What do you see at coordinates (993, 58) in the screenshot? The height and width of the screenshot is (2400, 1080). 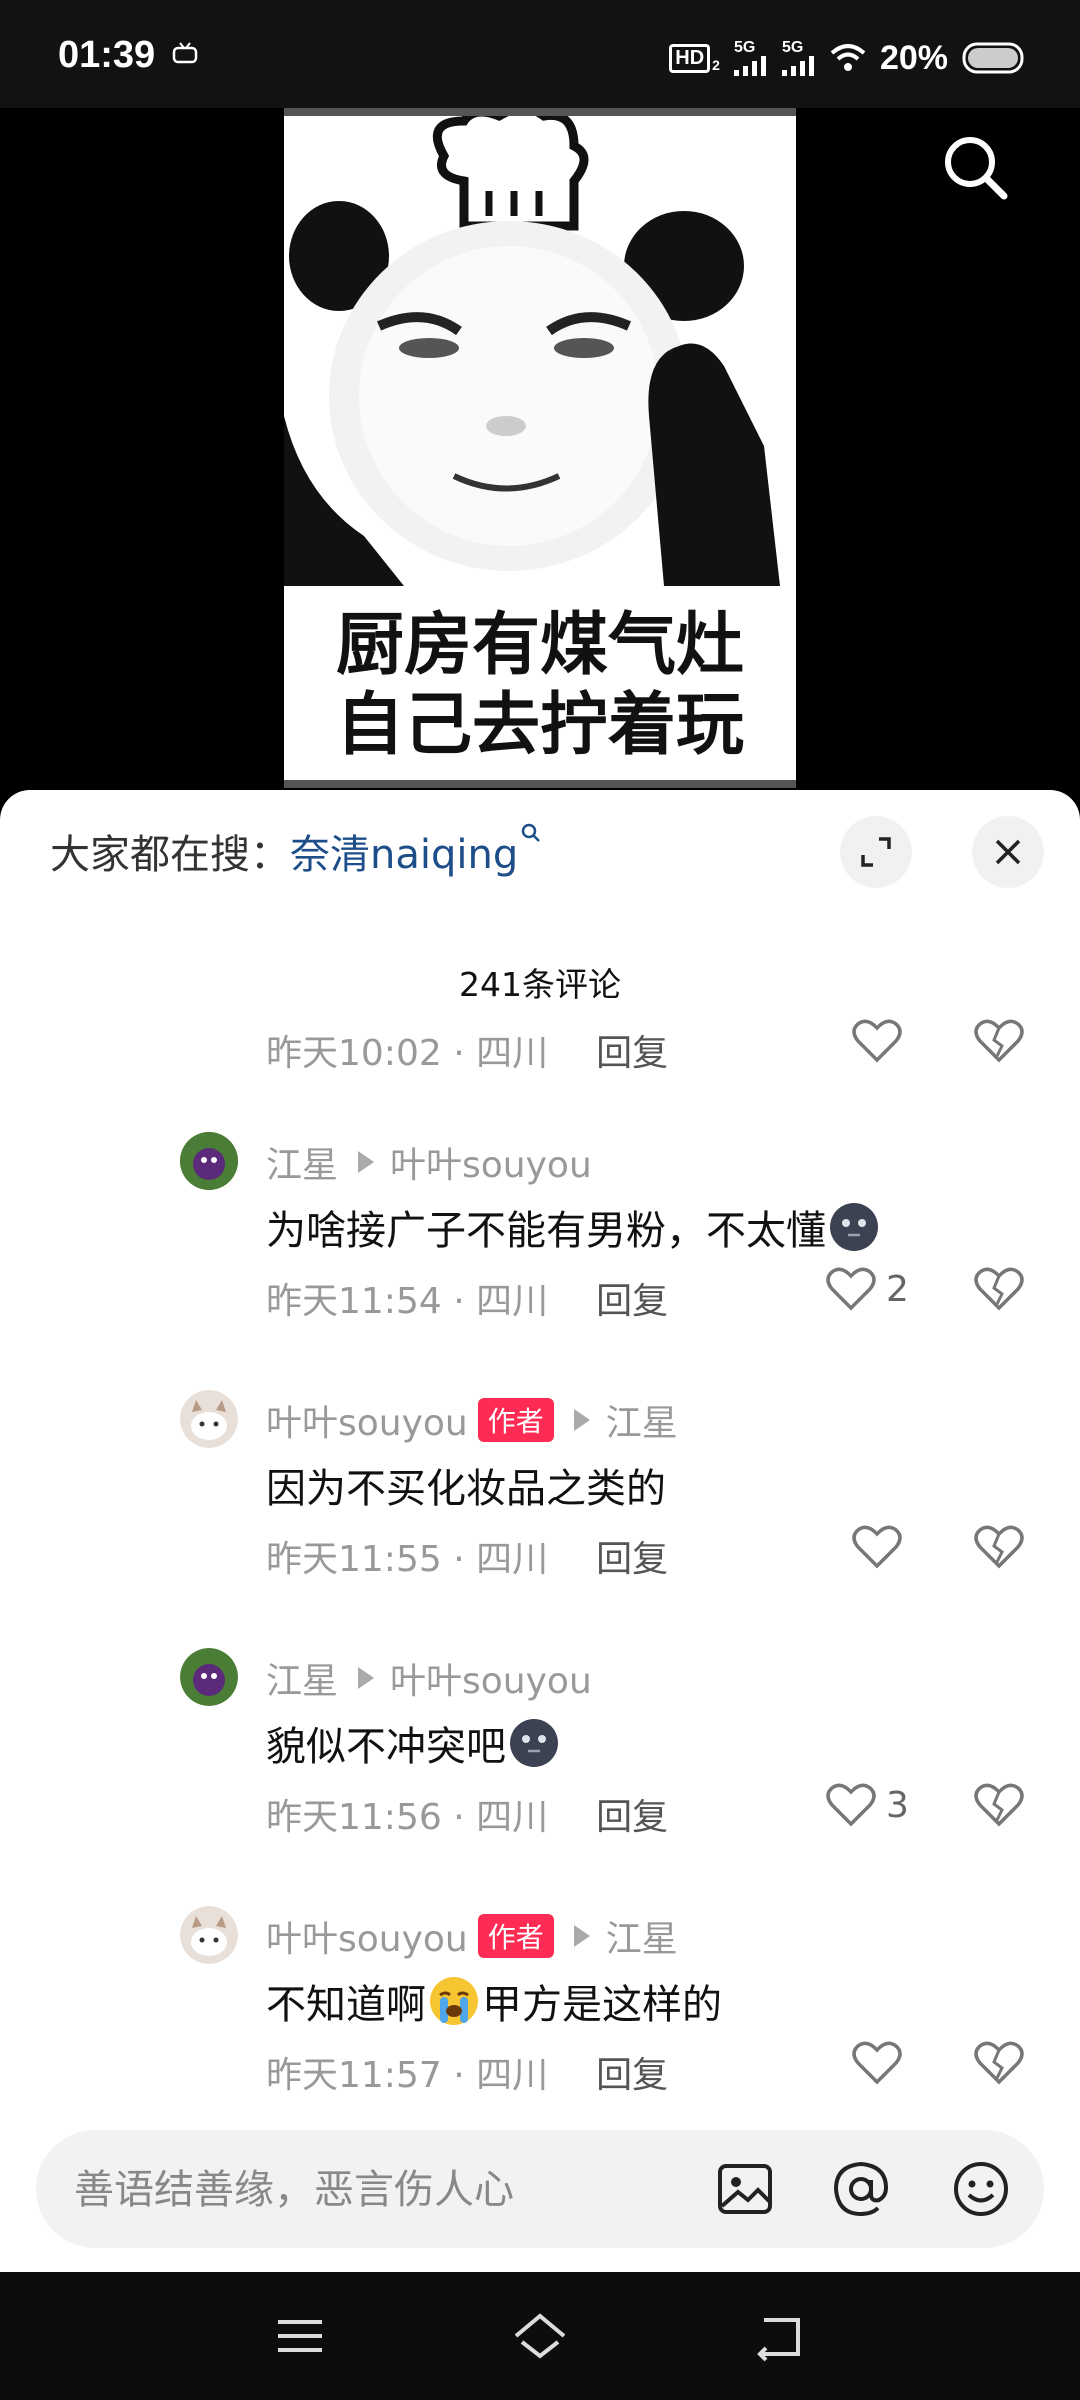 I see `battery-icon` at bounding box center [993, 58].